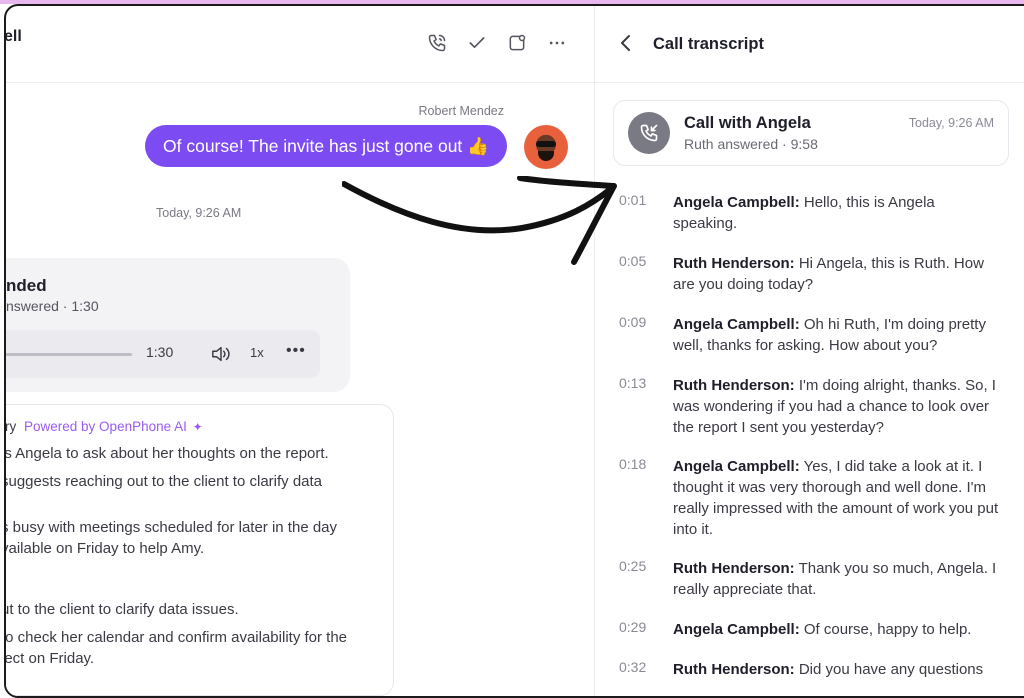 The width and height of the screenshot is (1024, 698). I want to click on call-subtitle: Ruth answered · 9:58, so click(751, 144).